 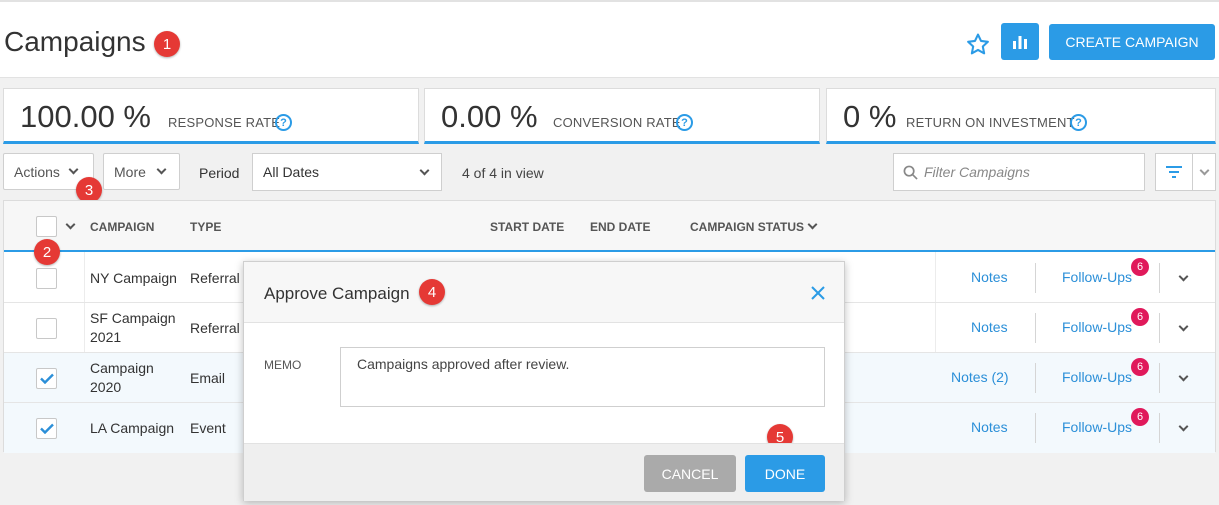 I want to click on dialog-header: Approve Campaign 4, so click(x=544, y=292).